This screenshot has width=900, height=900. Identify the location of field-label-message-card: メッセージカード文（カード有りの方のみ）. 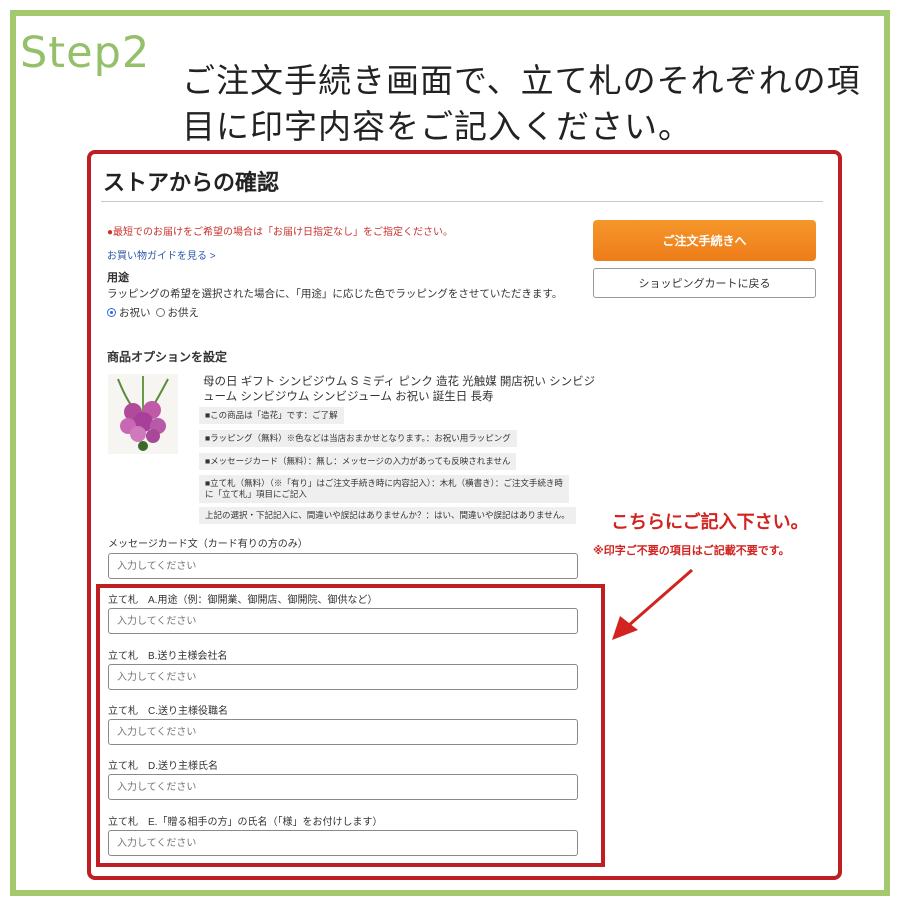
(208, 544).